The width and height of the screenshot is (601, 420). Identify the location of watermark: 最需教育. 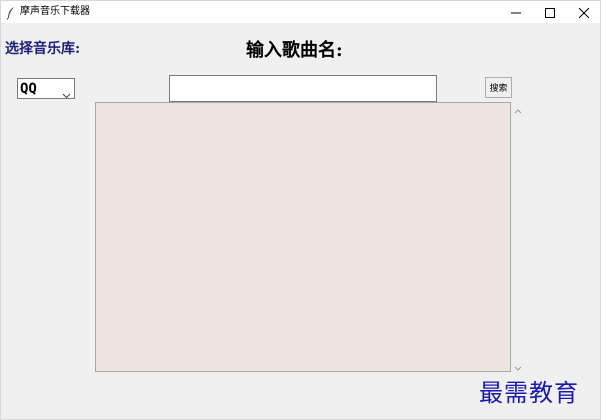
(529, 393).